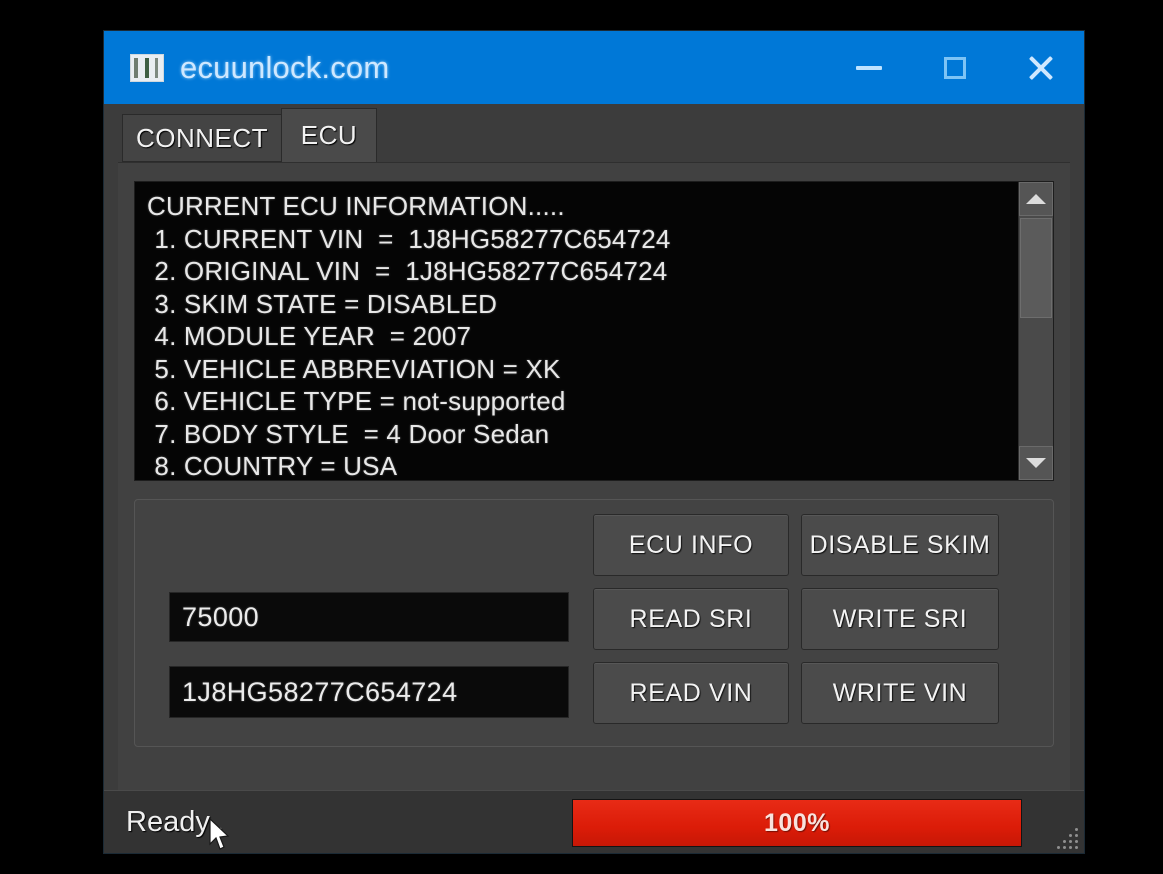 The height and width of the screenshot is (874, 1163). I want to click on status-message: Ready.., so click(175, 821).